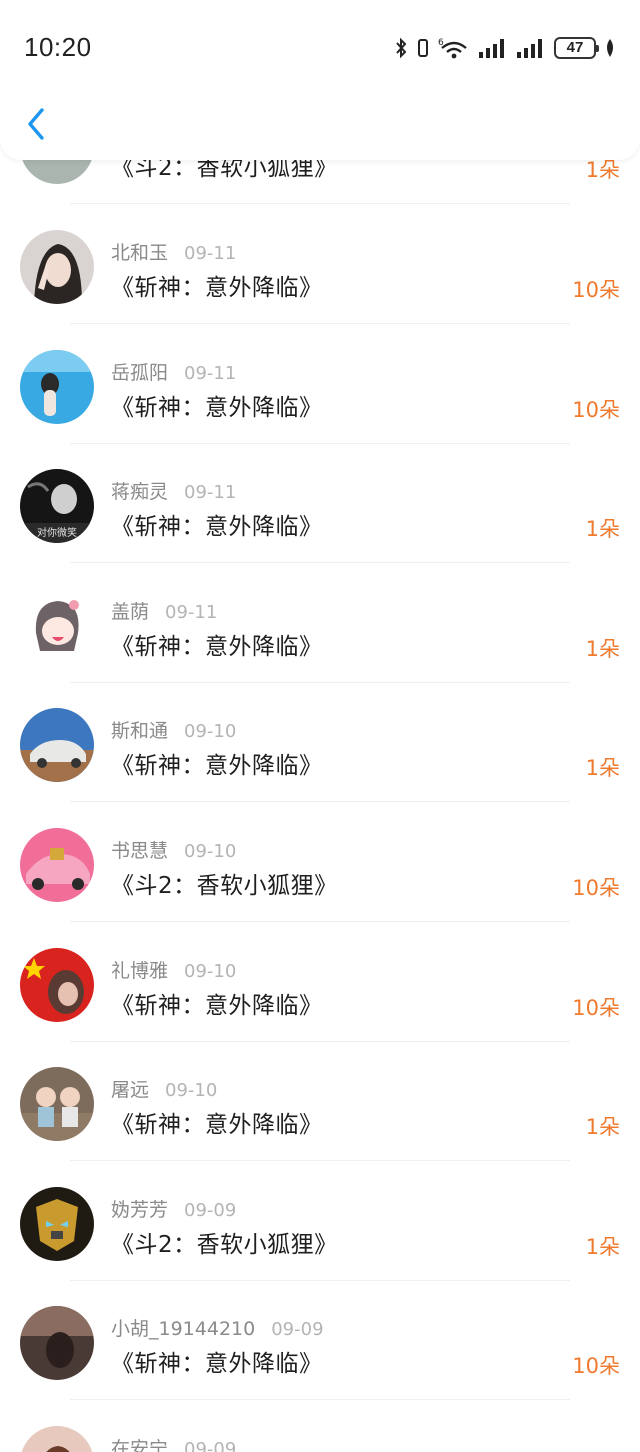 This screenshot has height=1452, width=640. I want to click on username: 小胡_19144210 09-09, so click(217, 1329).